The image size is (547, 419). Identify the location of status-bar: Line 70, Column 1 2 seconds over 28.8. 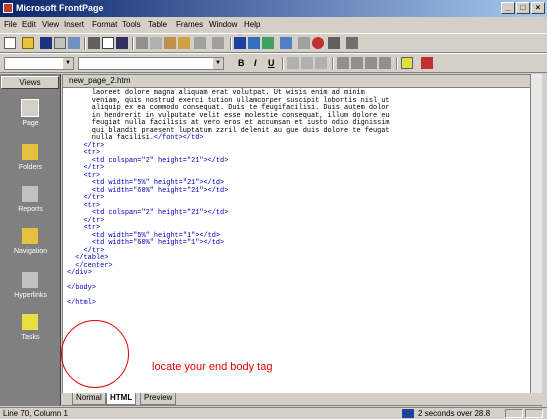
(273, 413).